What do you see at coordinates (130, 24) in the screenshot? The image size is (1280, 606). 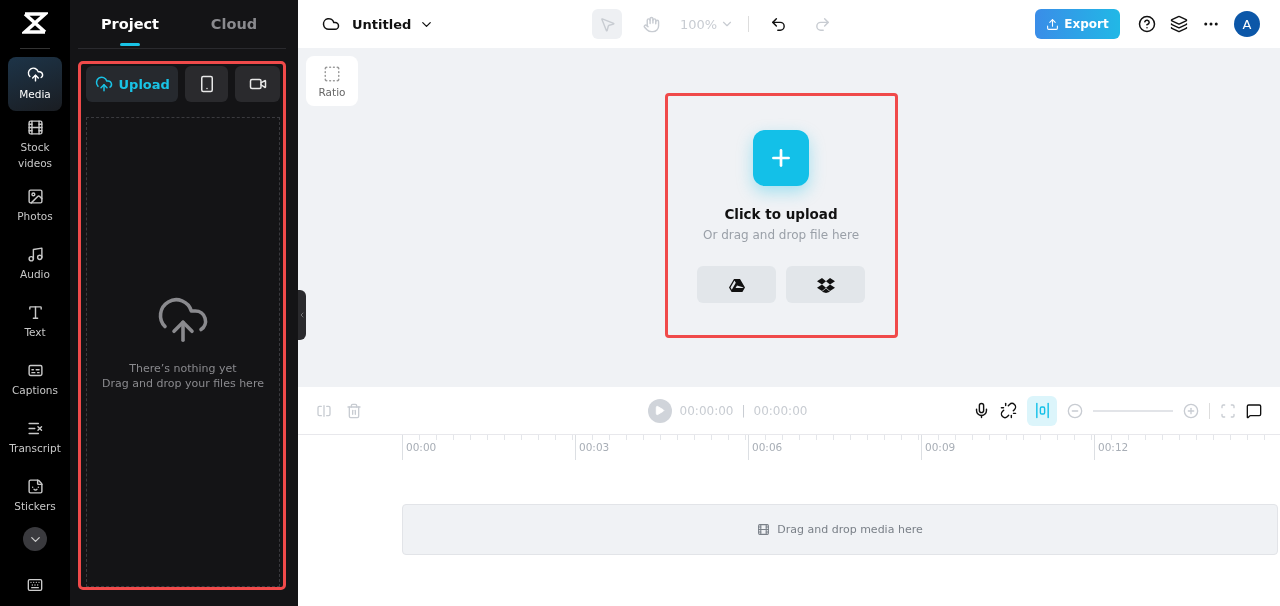 I see `panel-tab: Project` at bounding box center [130, 24].